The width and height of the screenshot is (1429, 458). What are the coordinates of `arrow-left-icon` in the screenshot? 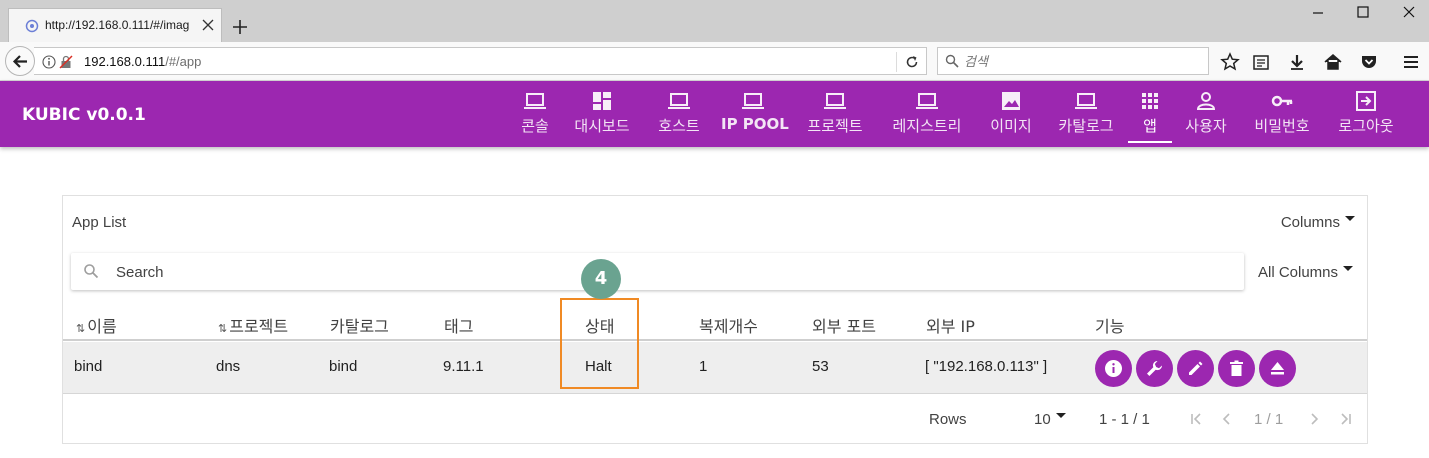 It's located at (19, 61).